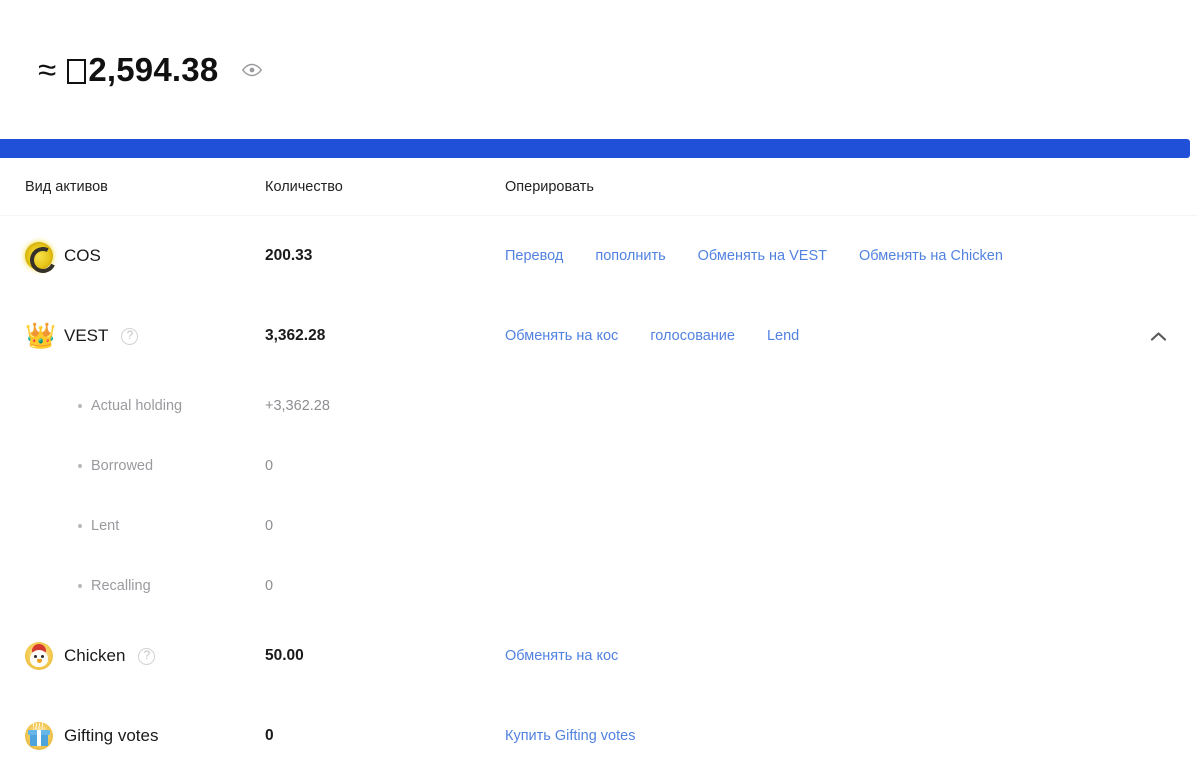 The width and height of the screenshot is (1197, 762). Describe the element at coordinates (252, 70) in the screenshot. I see `eye-icon` at that location.